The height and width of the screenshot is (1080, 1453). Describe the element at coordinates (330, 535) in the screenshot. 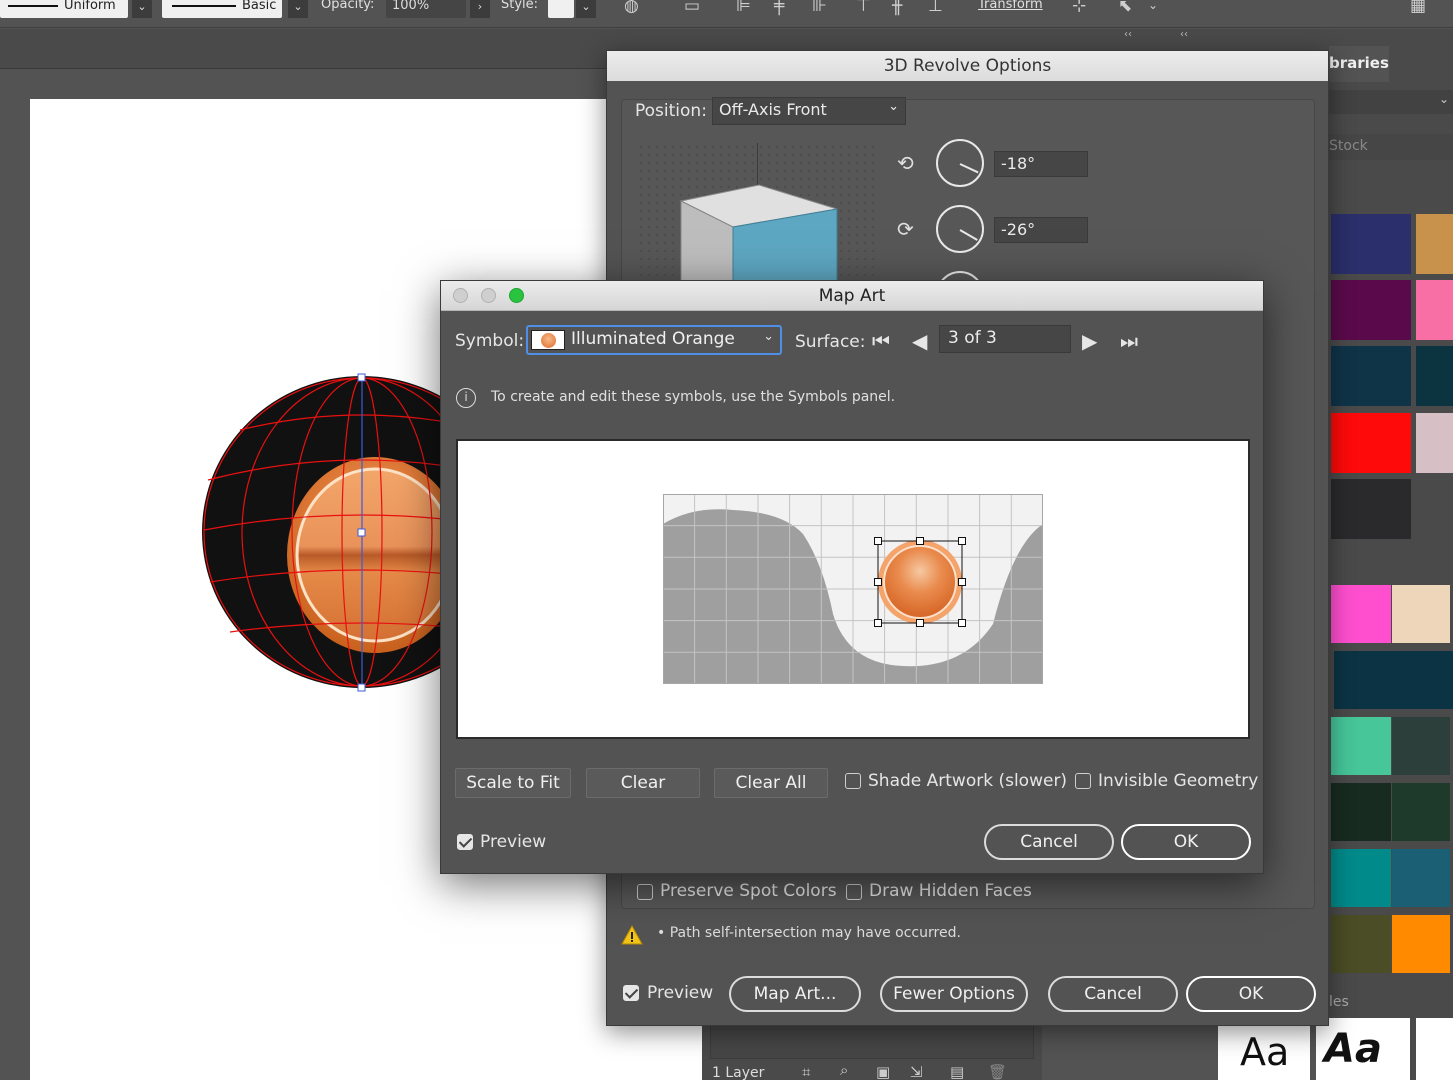

I see `sphere-artwork` at that location.